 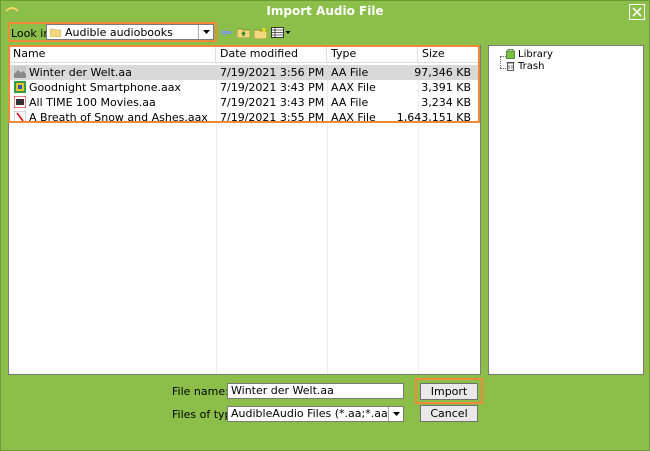 What do you see at coordinates (315, 391) in the screenshot?
I see `file-name-field: Winter der Welt.aa` at bounding box center [315, 391].